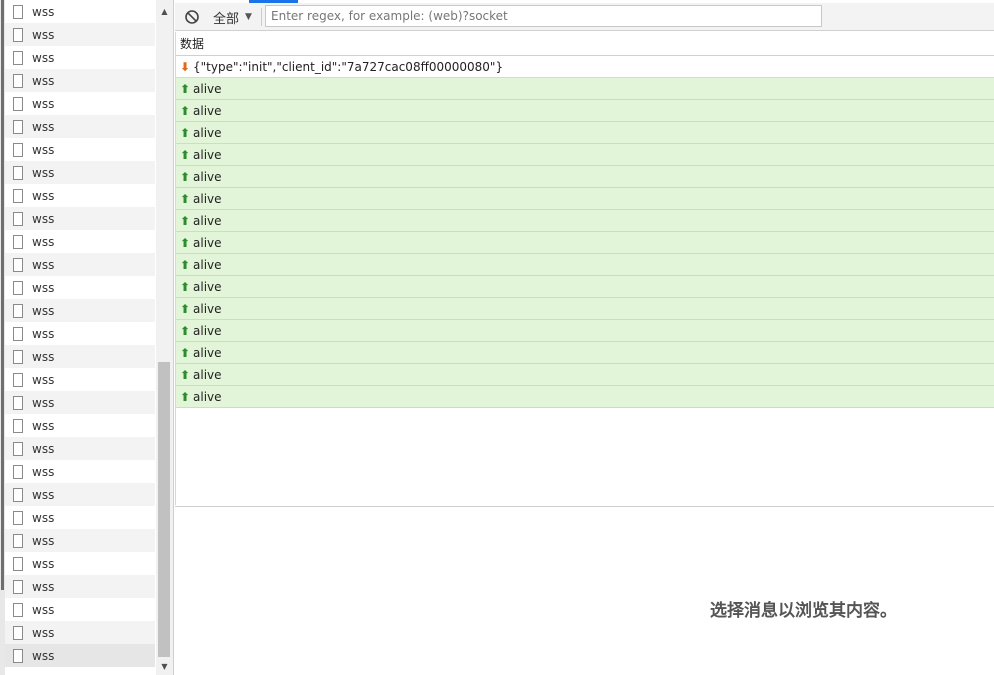  Describe the element at coordinates (192, 17) in the screenshot. I see `block-icon` at that location.